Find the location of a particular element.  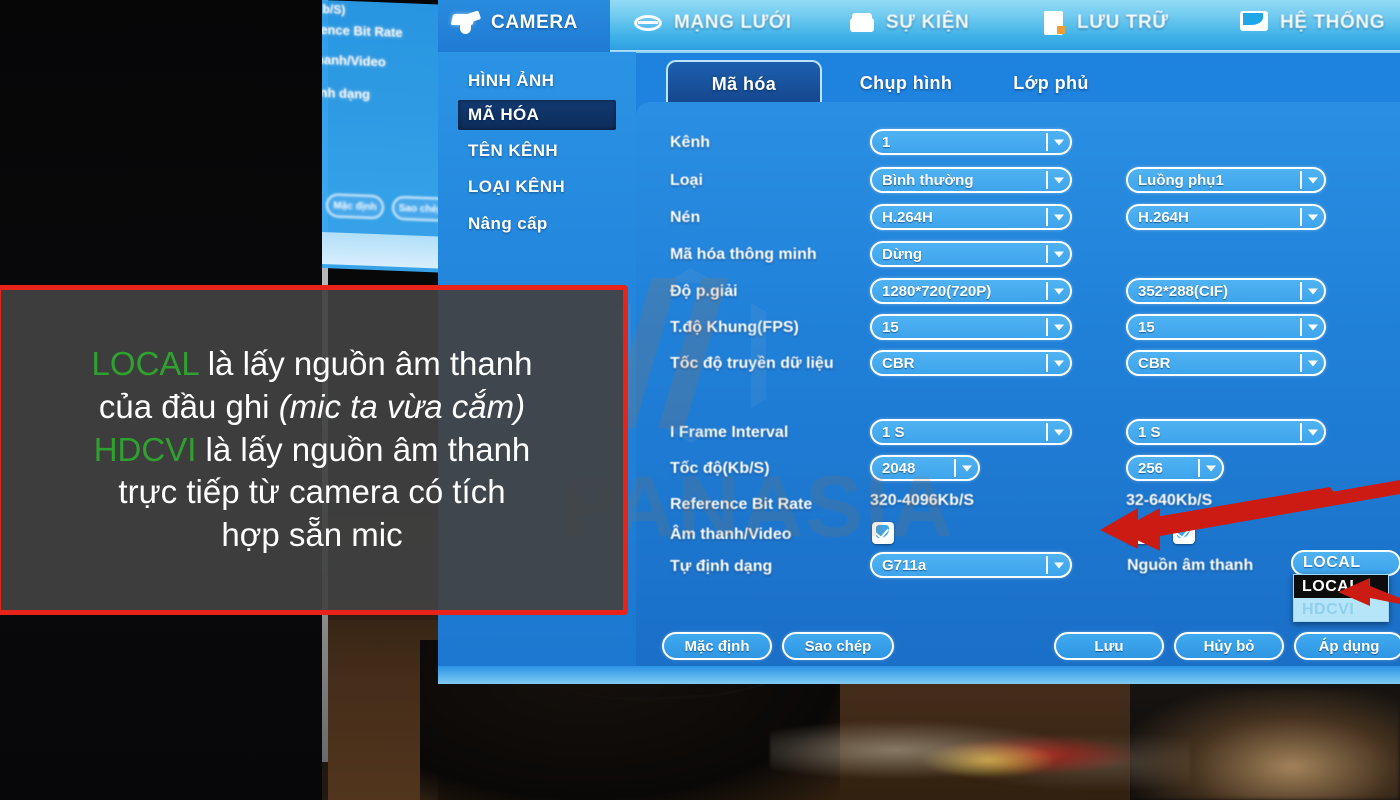

tab-label-chup-hinh: Chụp hình is located at coordinates (906, 82).